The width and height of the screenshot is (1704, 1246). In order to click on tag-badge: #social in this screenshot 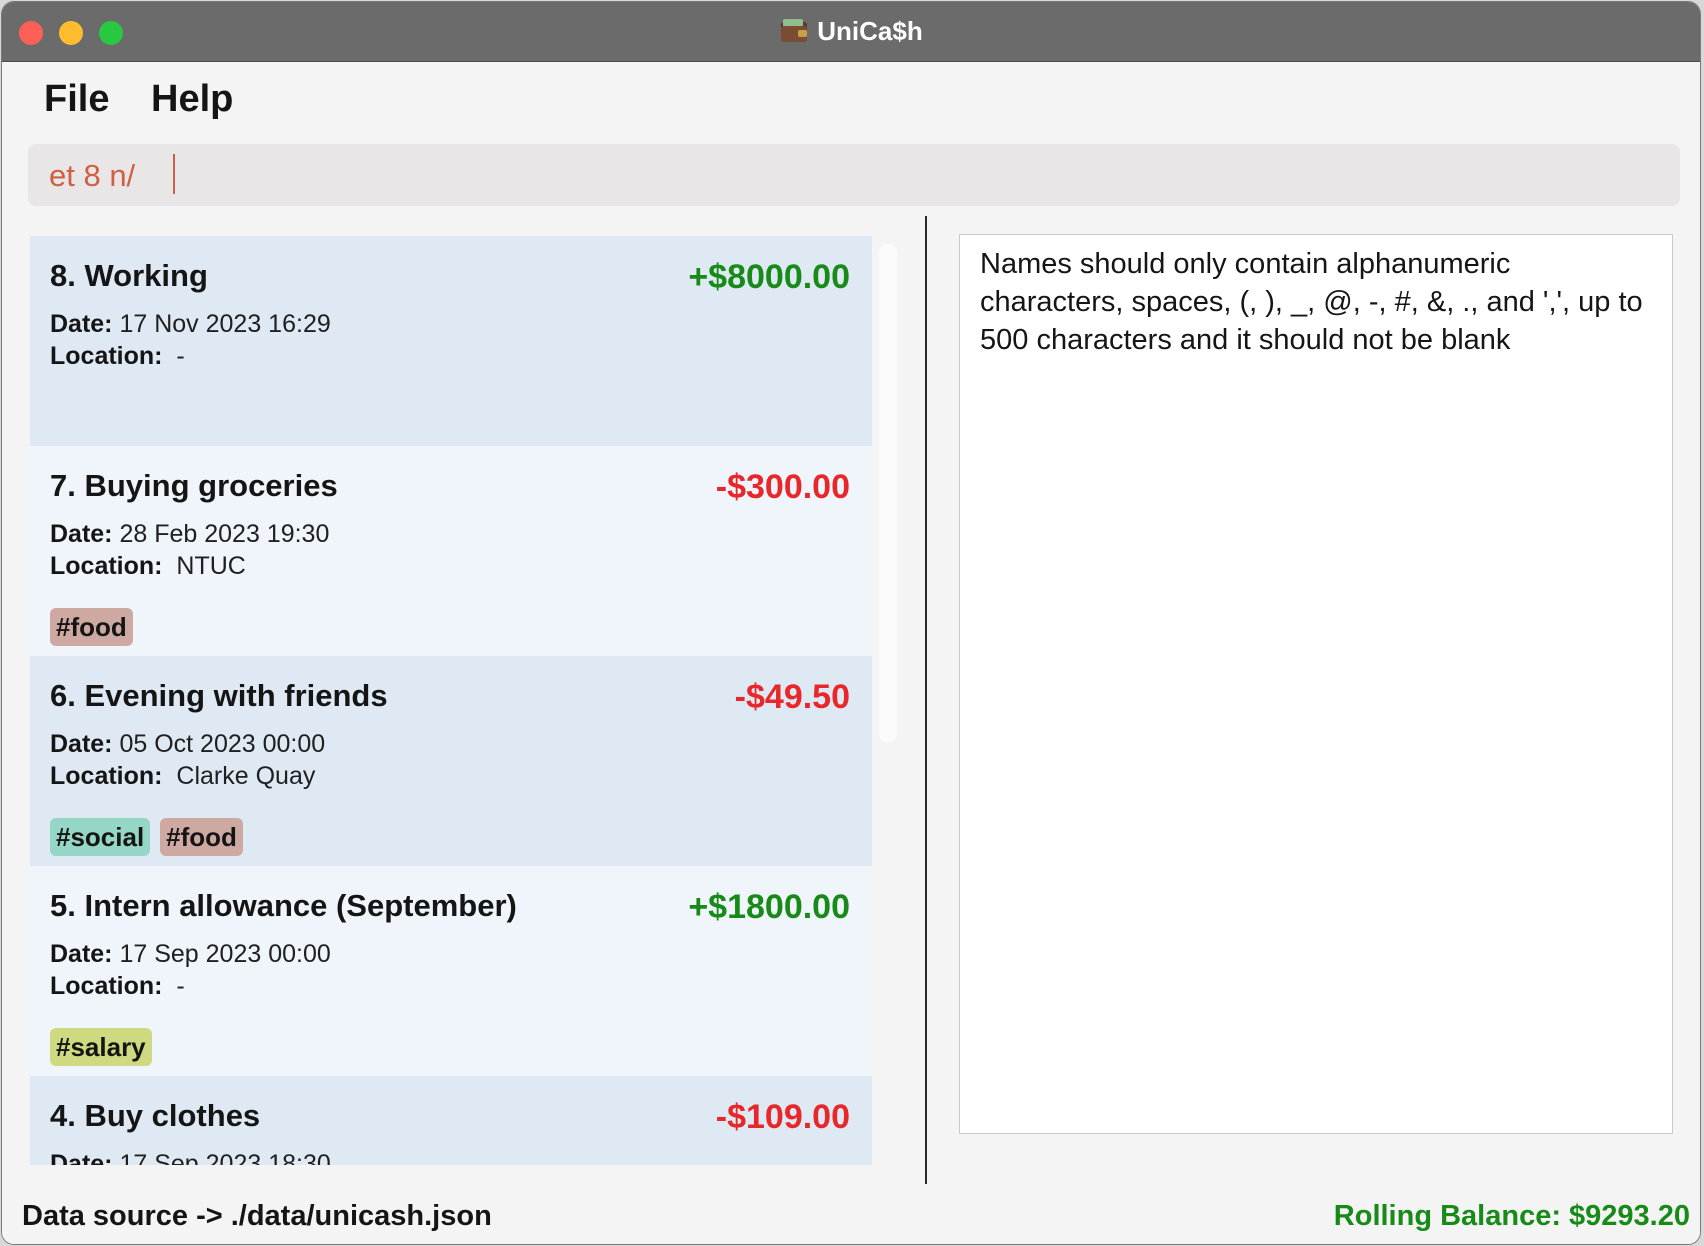, I will do `click(100, 837)`.